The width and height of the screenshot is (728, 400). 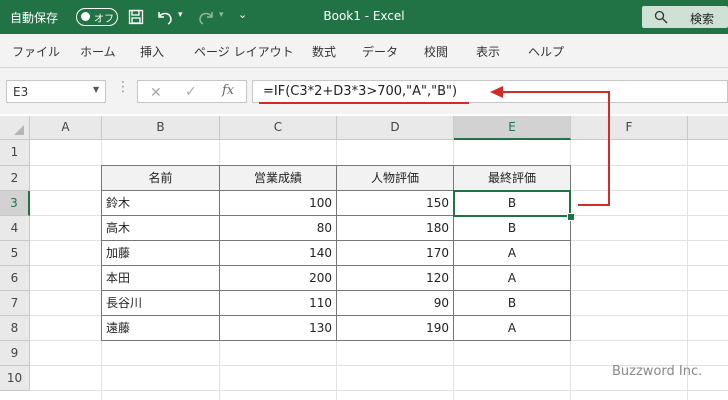 What do you see at coordinates (152, 51) in the screenshot?
I see `tab-insert: 挿入` at bounding box center [152, 51].